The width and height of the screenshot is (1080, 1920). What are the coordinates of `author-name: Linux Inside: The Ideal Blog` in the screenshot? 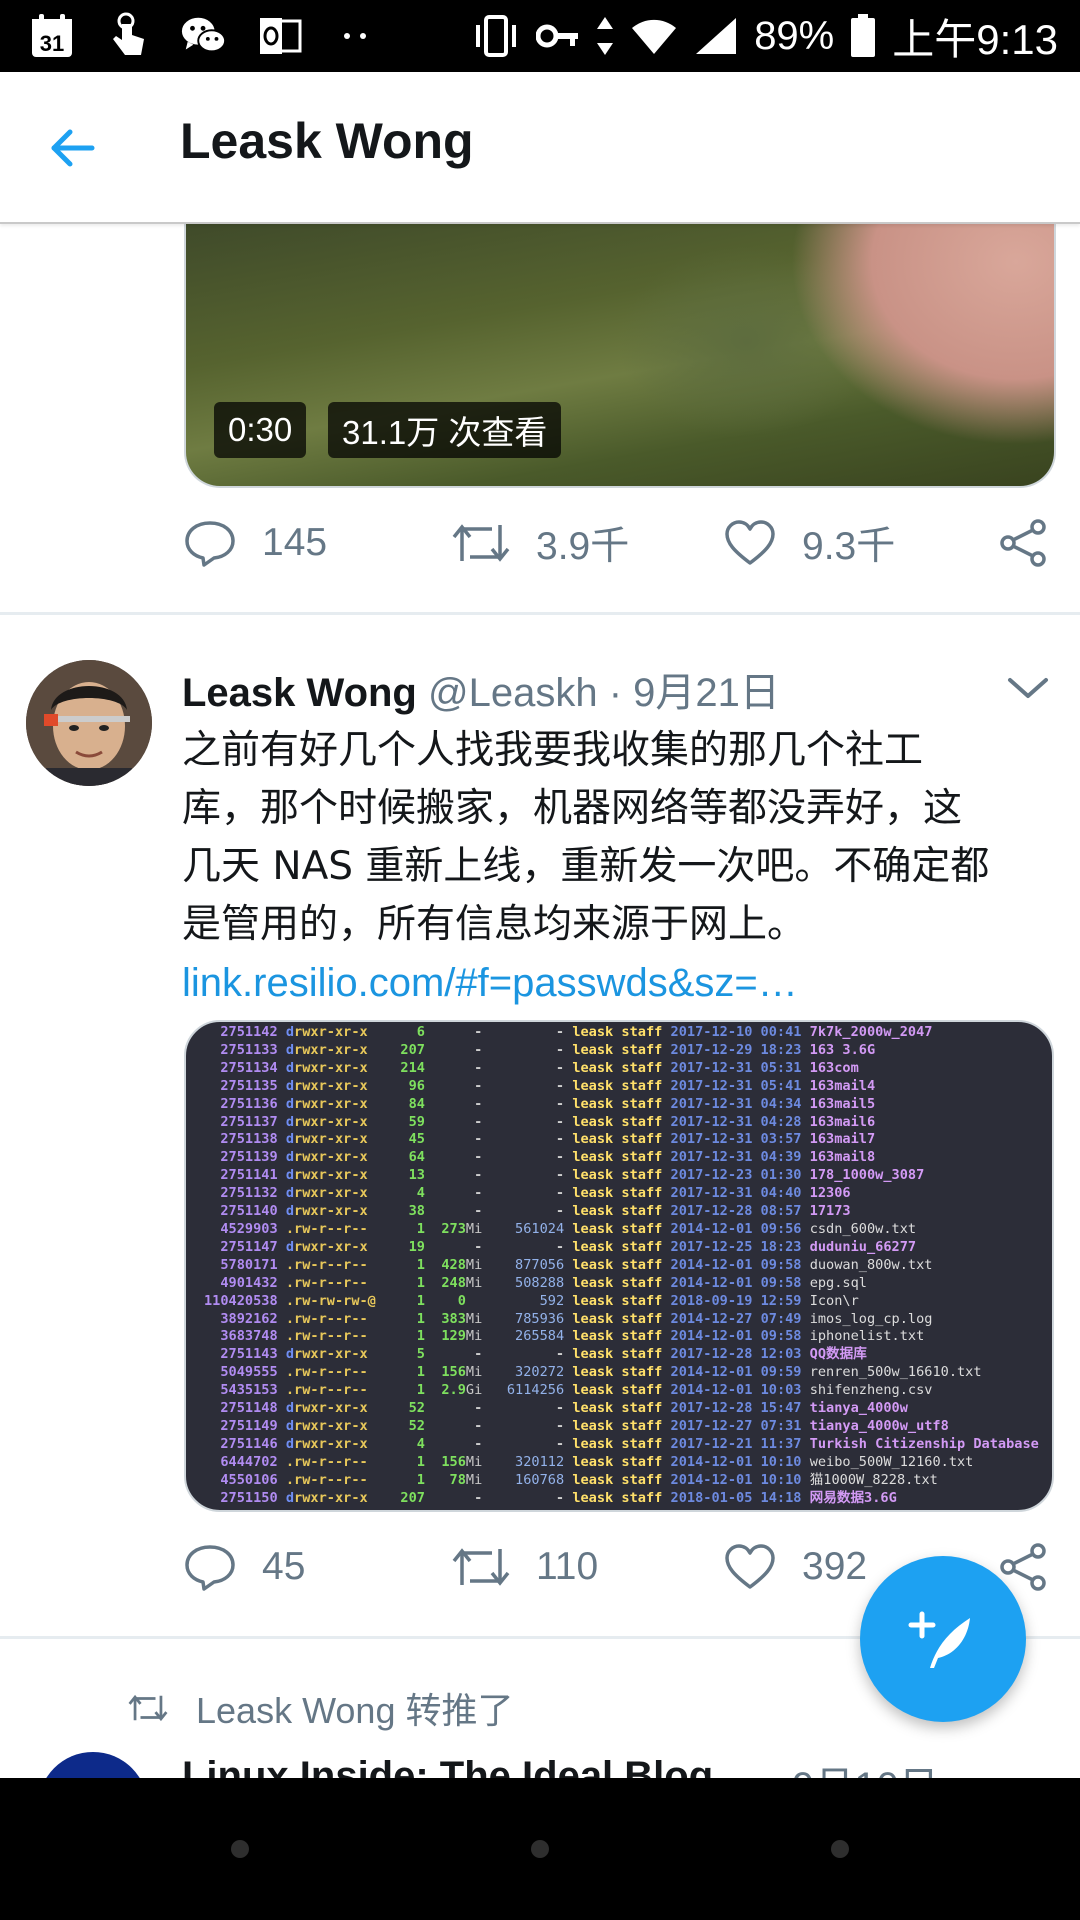 It's located at (447, 1766).